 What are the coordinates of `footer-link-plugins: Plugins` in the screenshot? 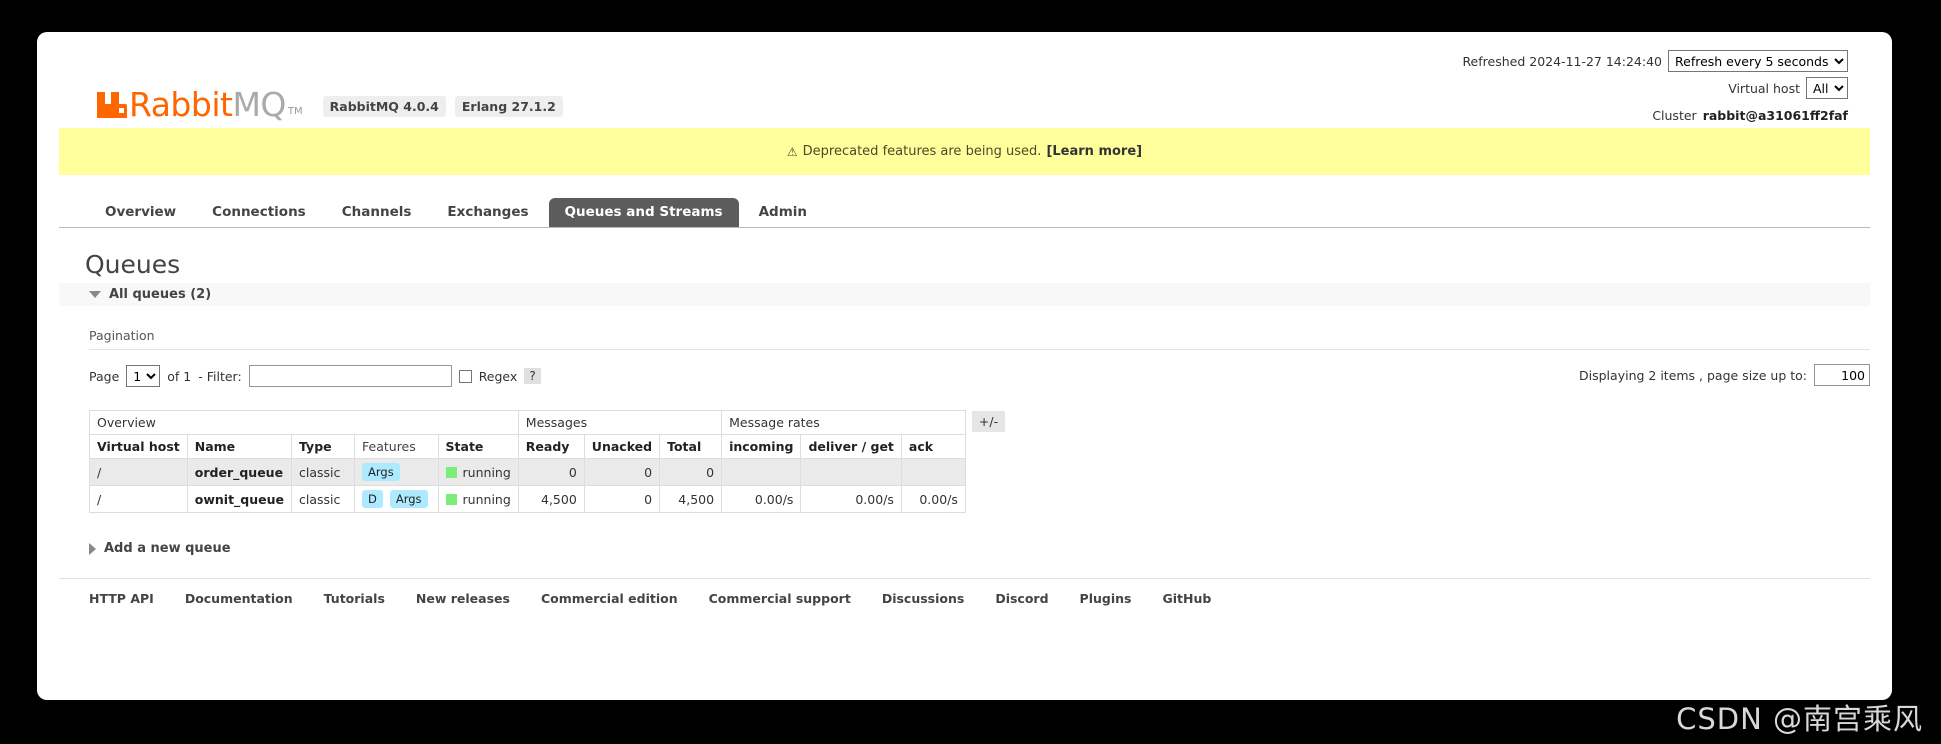 It's located at (1106, 598).